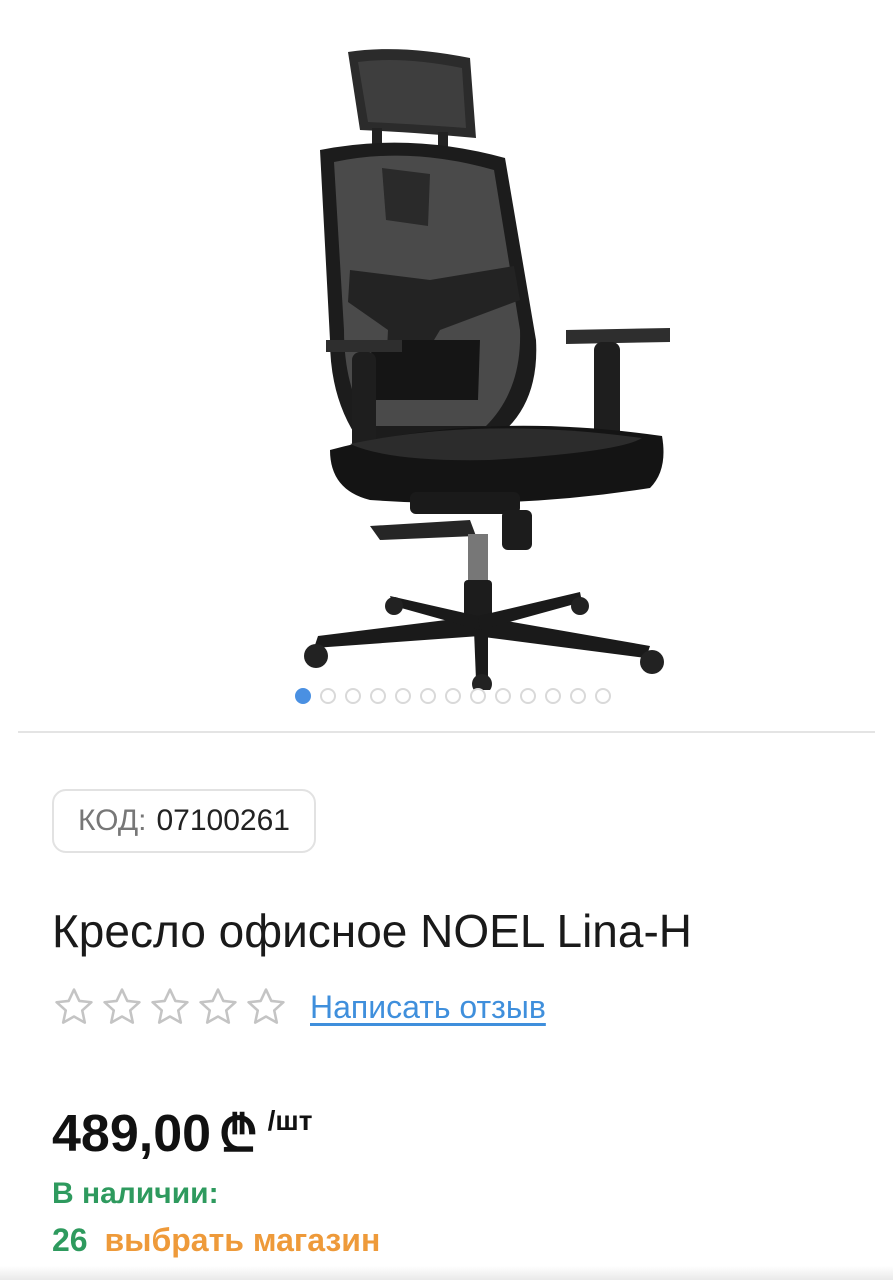  Describe the element at coordinates (446, 732) in the screenshot. I see `section-divider` at that location.